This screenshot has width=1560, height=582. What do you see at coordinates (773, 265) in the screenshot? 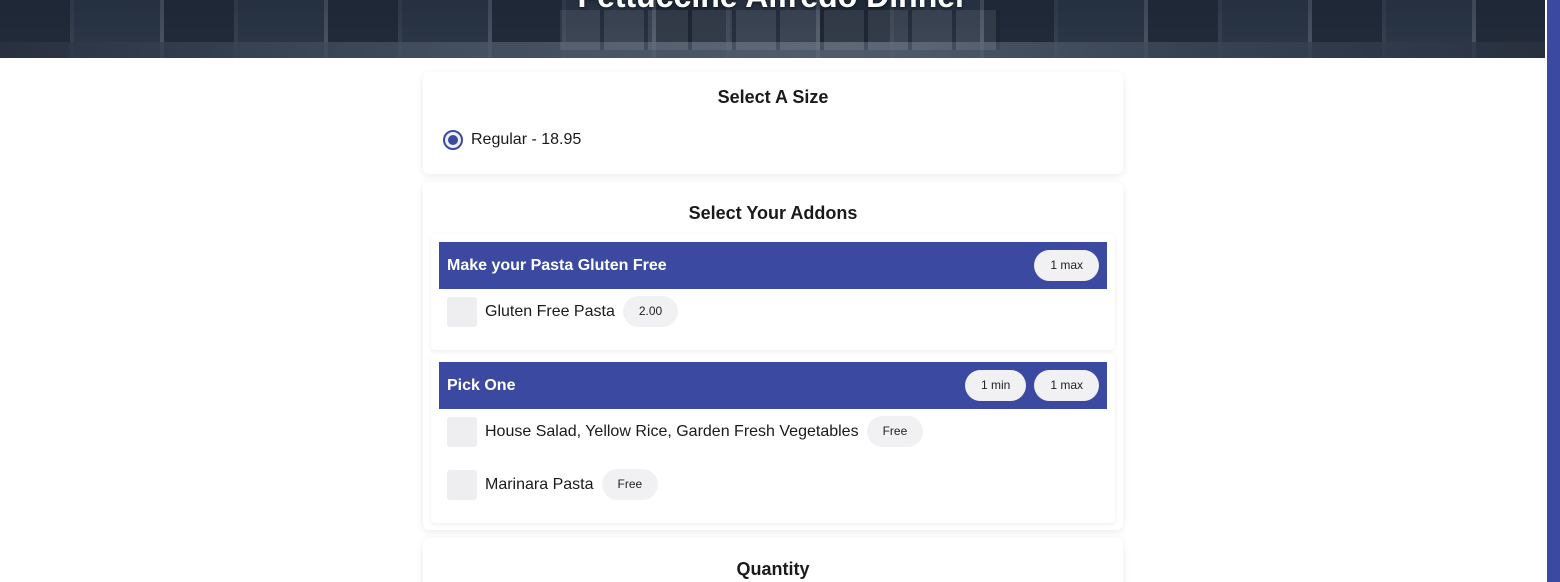
I see `addon-group-header: Make your Pasta Gluten Free 1 max` at bounding box center [773, 265].